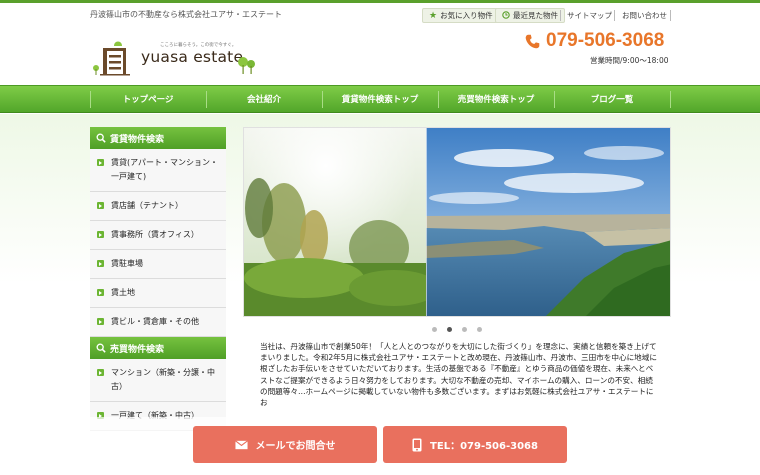  Describe the element at coordinates (158, 264) in the screenshot. I see `sidebar-item-rental-parking: 賃駐車場` at that location.